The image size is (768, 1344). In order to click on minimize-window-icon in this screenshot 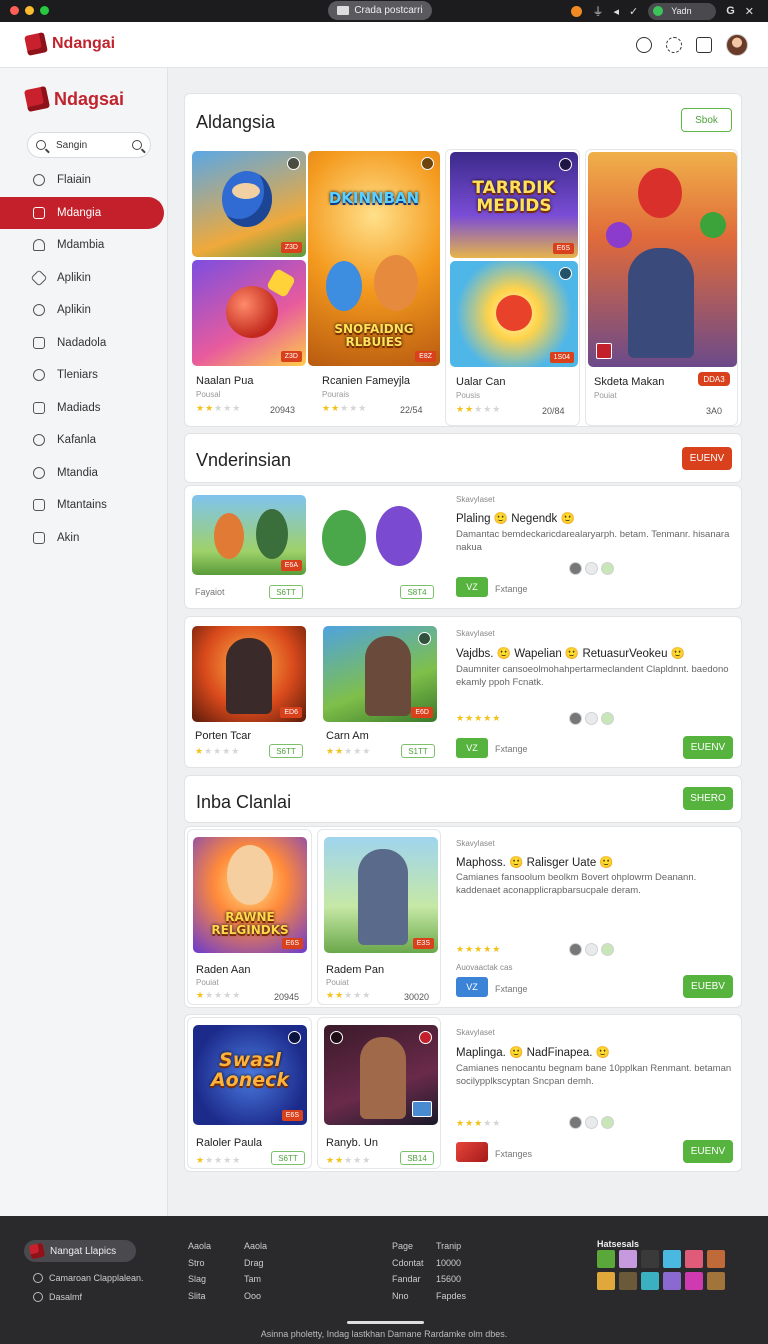, I will do `click(29, 10)`.